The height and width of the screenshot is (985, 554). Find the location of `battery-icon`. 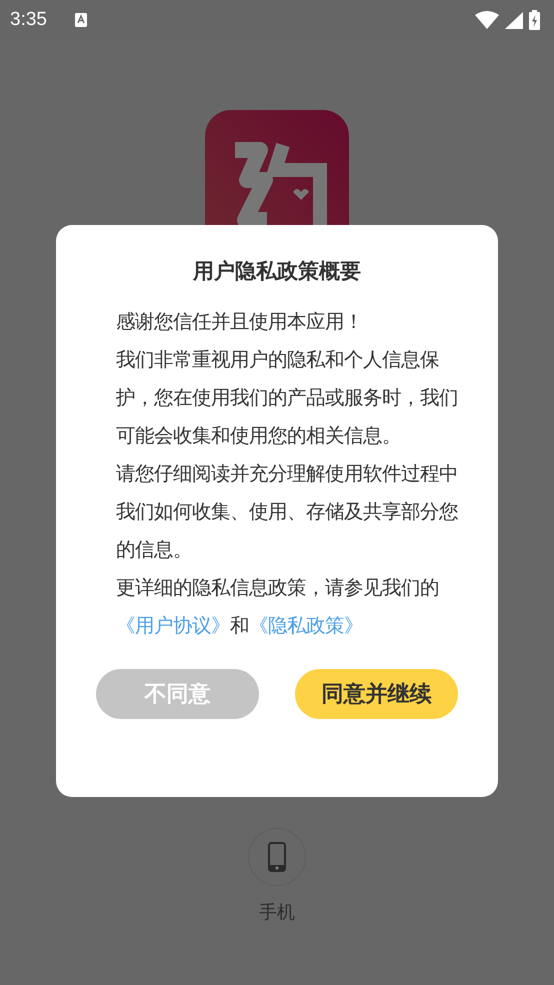

battery-icon is located at coordinates (534, 20).